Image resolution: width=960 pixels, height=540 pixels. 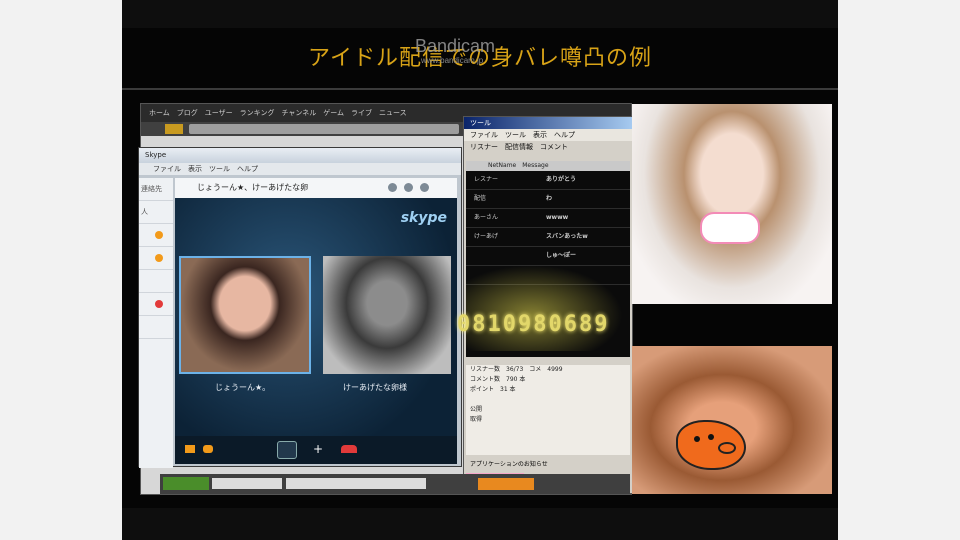 I want to click on caller-name-right: けーあげたな卵様, so click(x=375, y=387).